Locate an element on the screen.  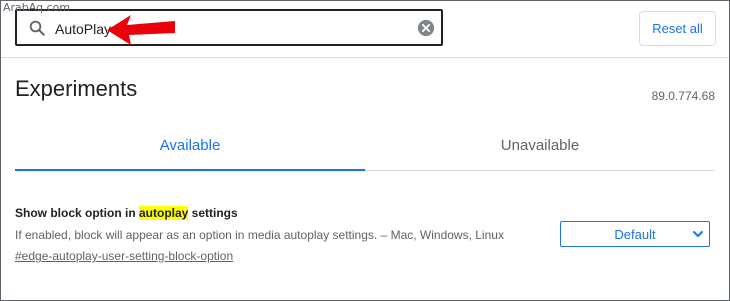
select-value: Default is located at coordinates (635, 234).